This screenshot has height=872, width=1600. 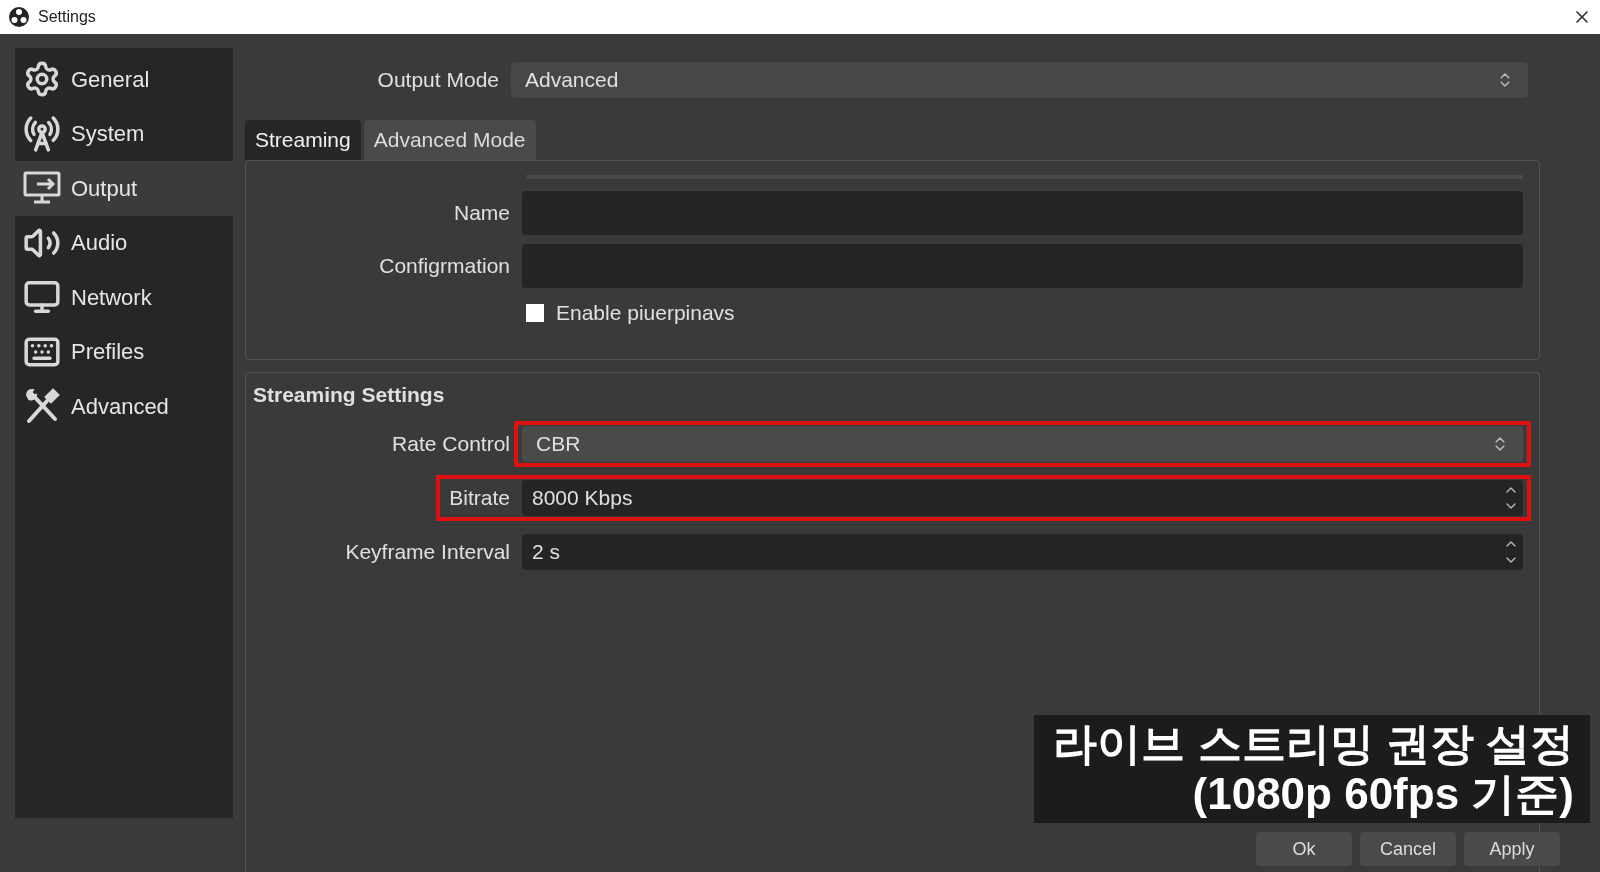 What do you see at coordinates (1408, 849) in the screenshot?
I see `dialog-button: Cancel` at bounding box center [1408, 849].